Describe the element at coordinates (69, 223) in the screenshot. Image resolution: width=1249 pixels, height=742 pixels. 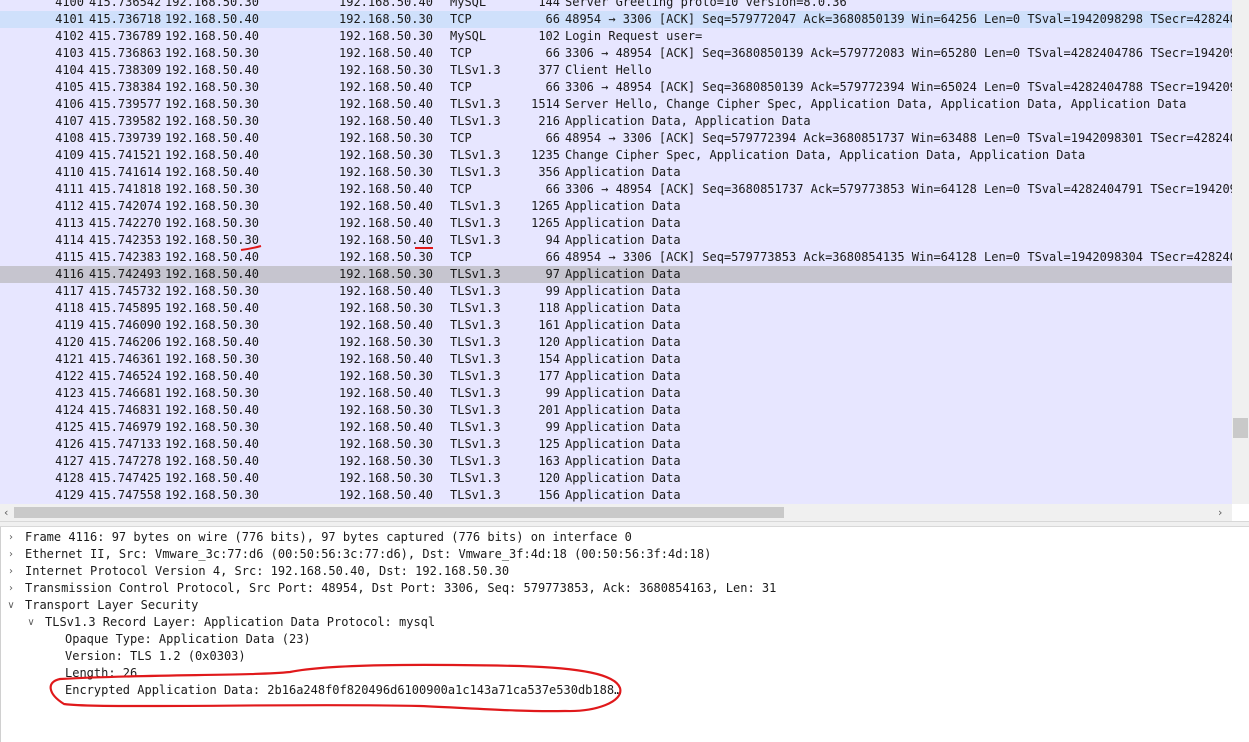
I see `packet-number: 4113` at that location.